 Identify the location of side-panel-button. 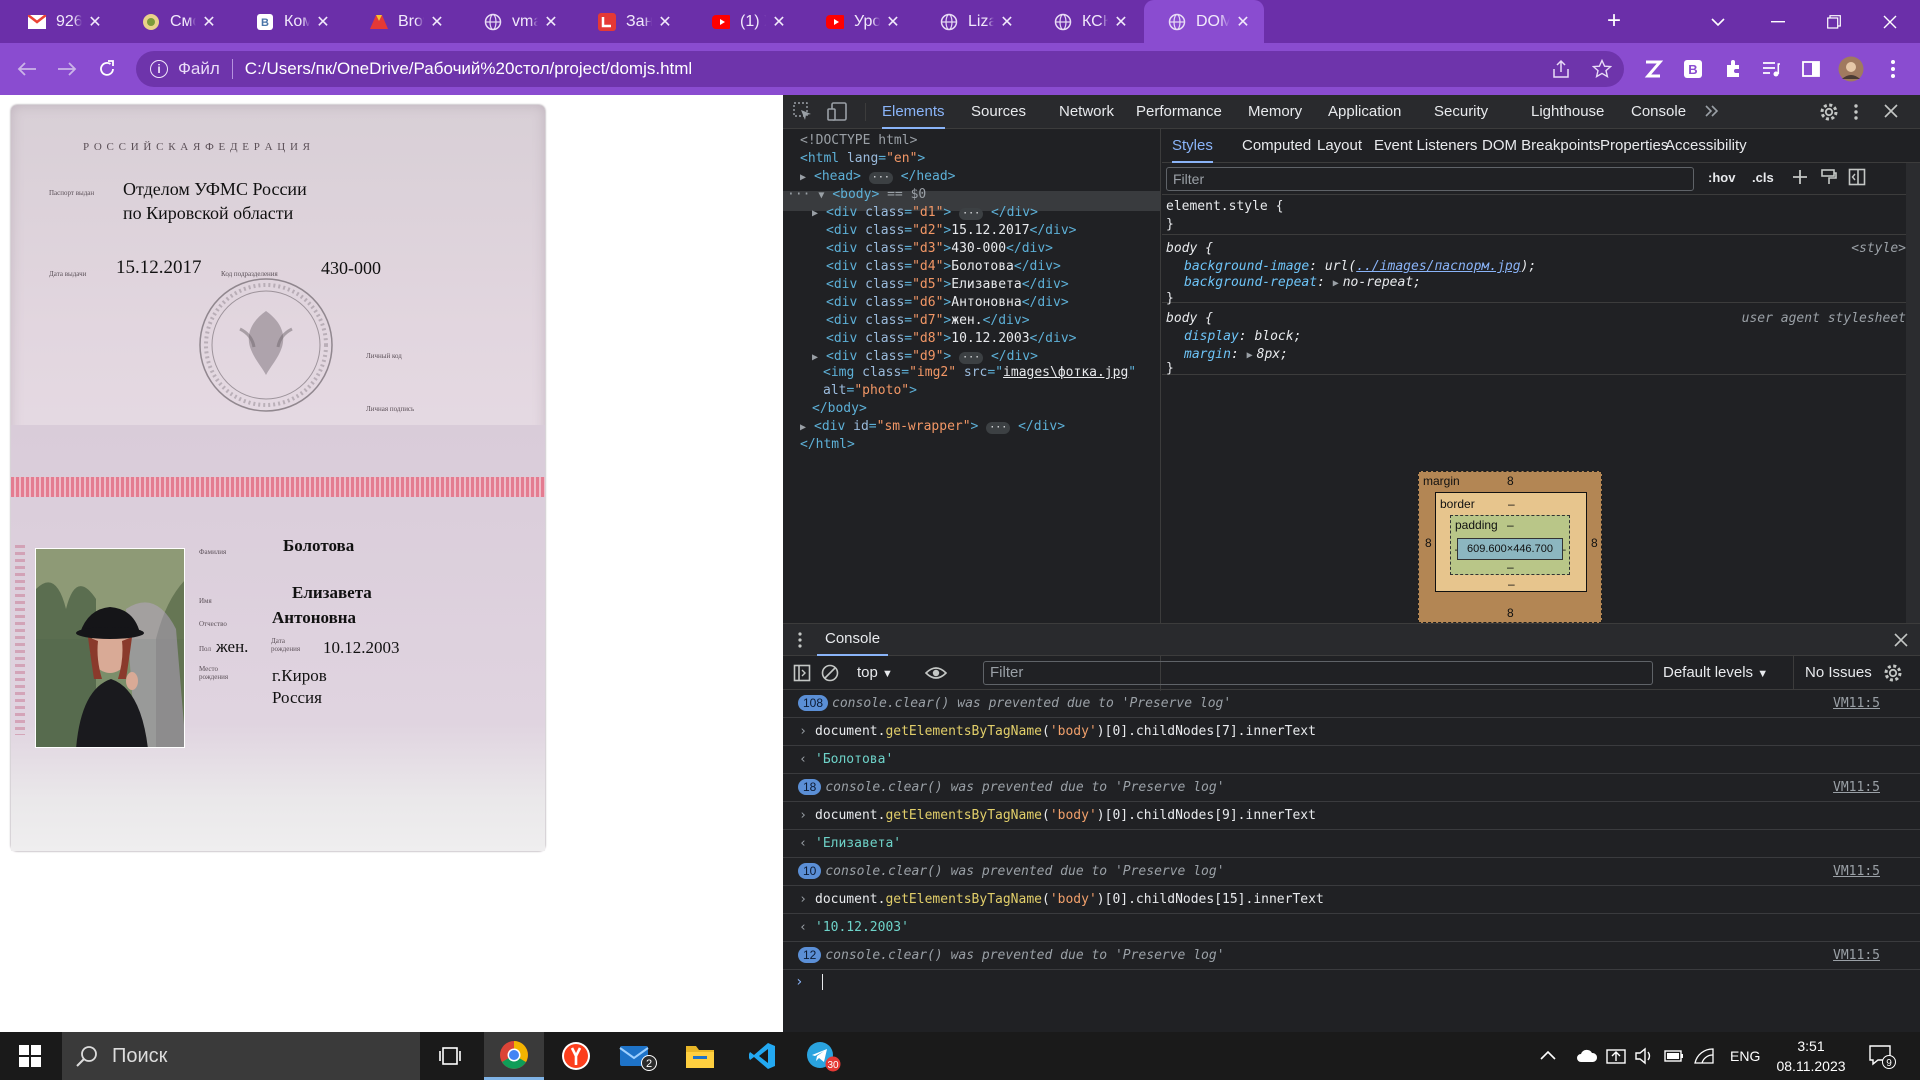
(1811, 69).